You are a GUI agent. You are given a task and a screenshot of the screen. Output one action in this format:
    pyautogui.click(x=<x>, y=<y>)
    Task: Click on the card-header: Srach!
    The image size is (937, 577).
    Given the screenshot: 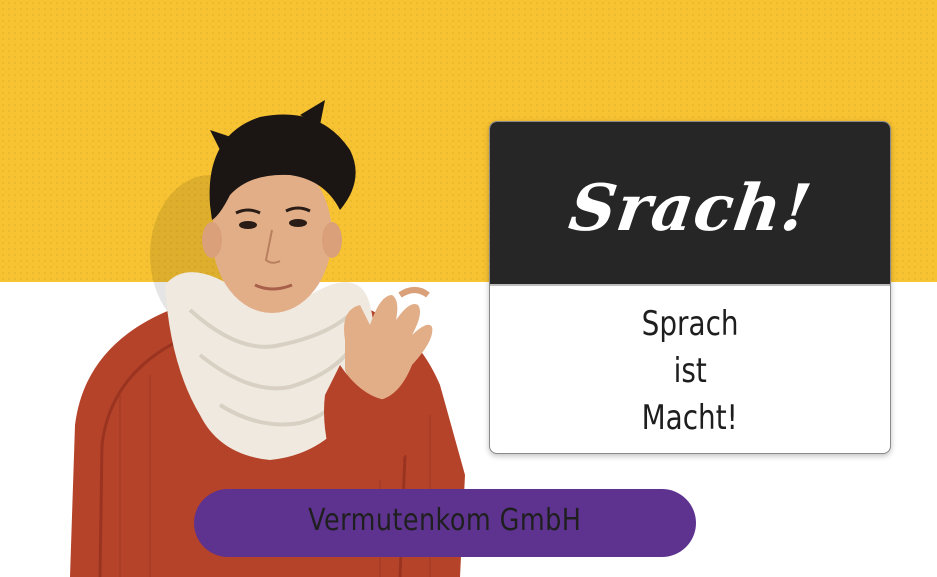 What is the action you would take?
    pyautogui.click(x=690, y=204)
    